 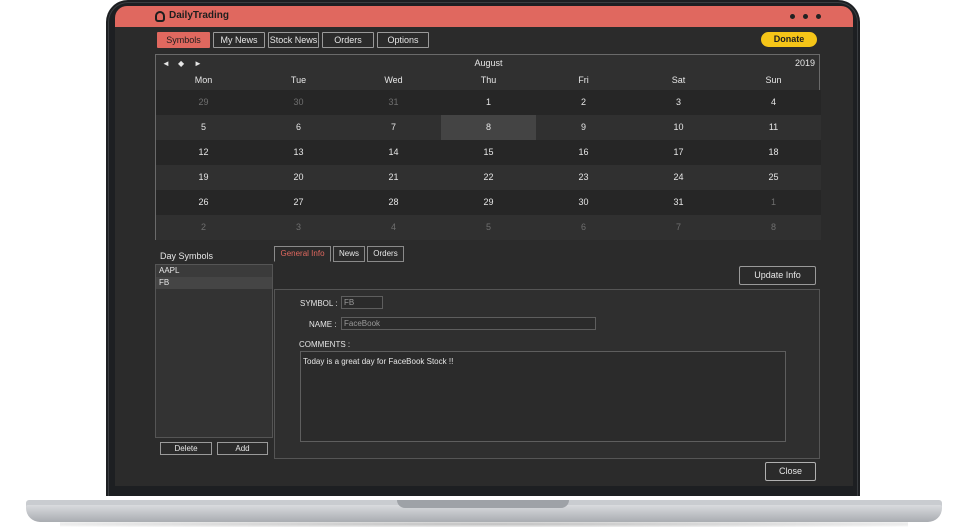 I want to click on calendar-week: 2 3 4 5 6 7 8, so click(x=488, y=227).